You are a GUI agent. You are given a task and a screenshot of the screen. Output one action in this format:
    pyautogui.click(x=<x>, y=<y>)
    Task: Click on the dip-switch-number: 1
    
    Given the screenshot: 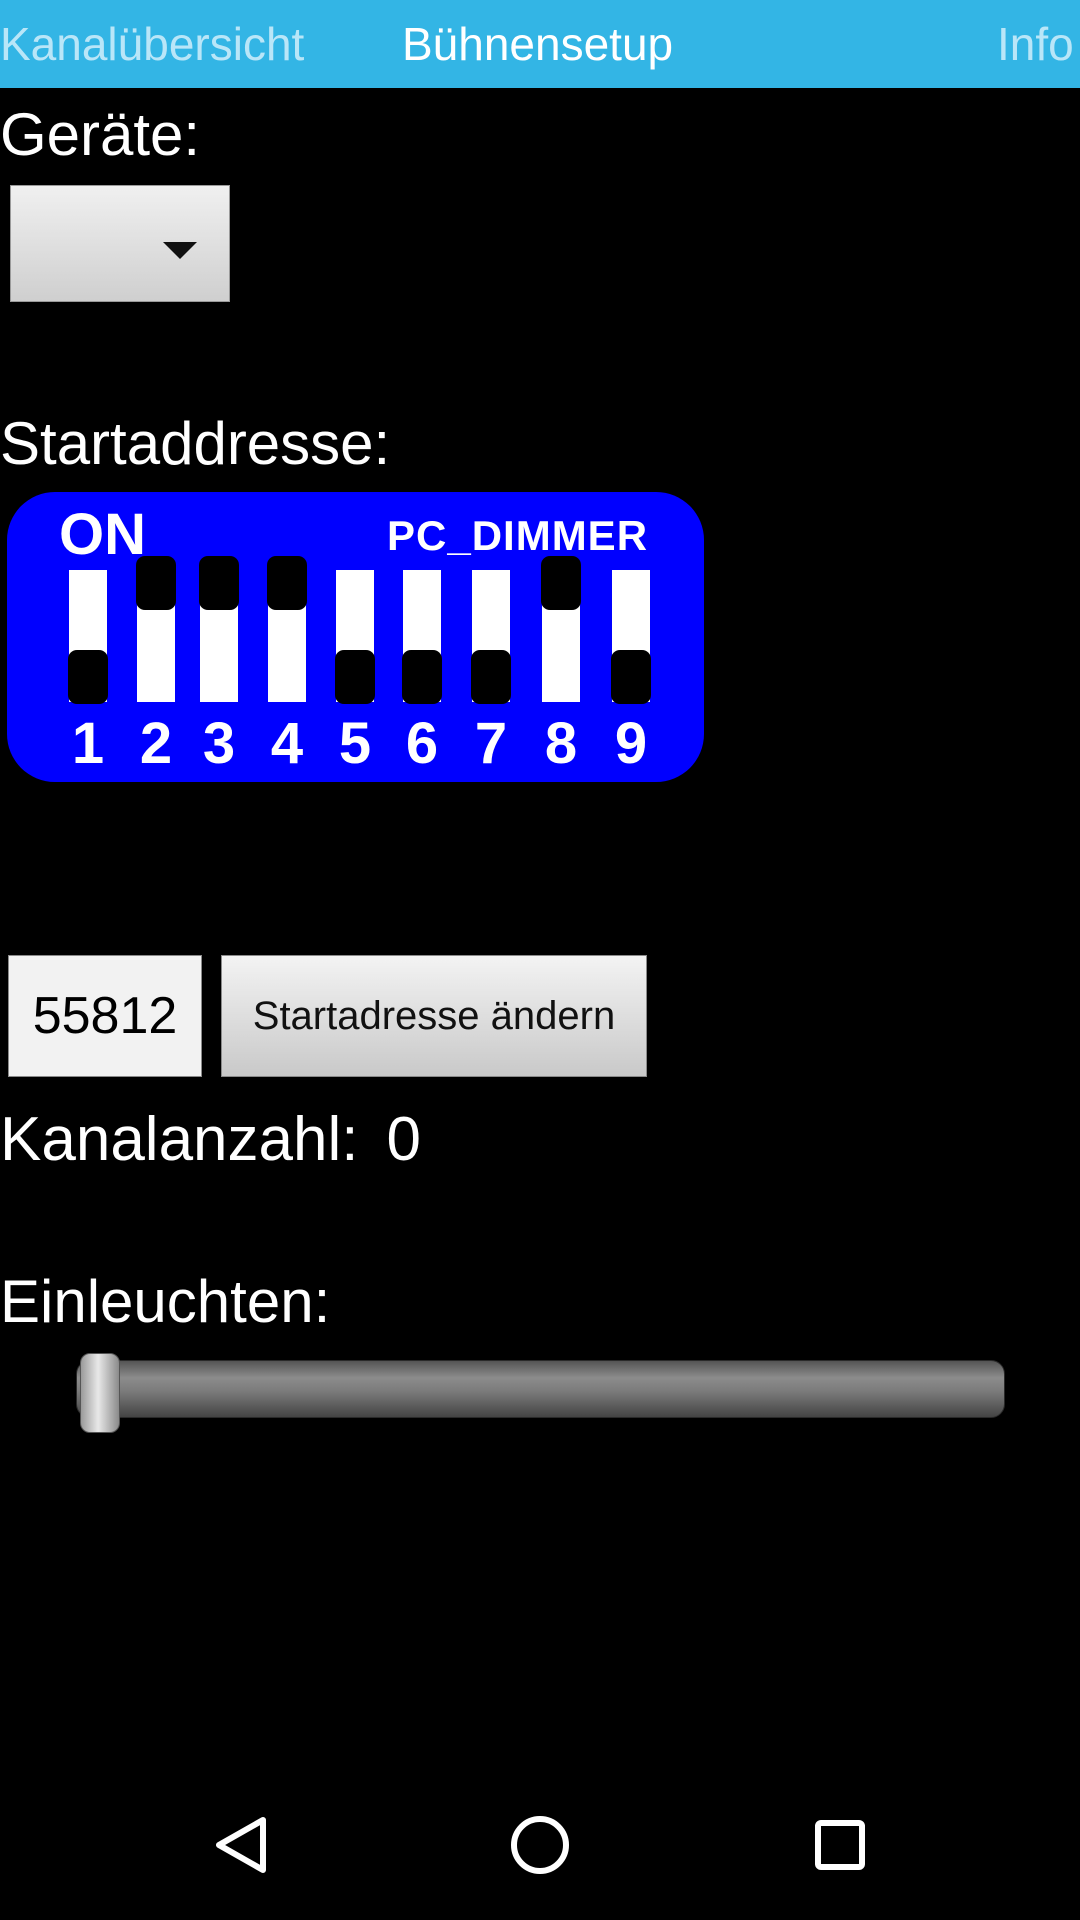 What is the action you would take?
    pyautogui.click(x=88, y=743)
    